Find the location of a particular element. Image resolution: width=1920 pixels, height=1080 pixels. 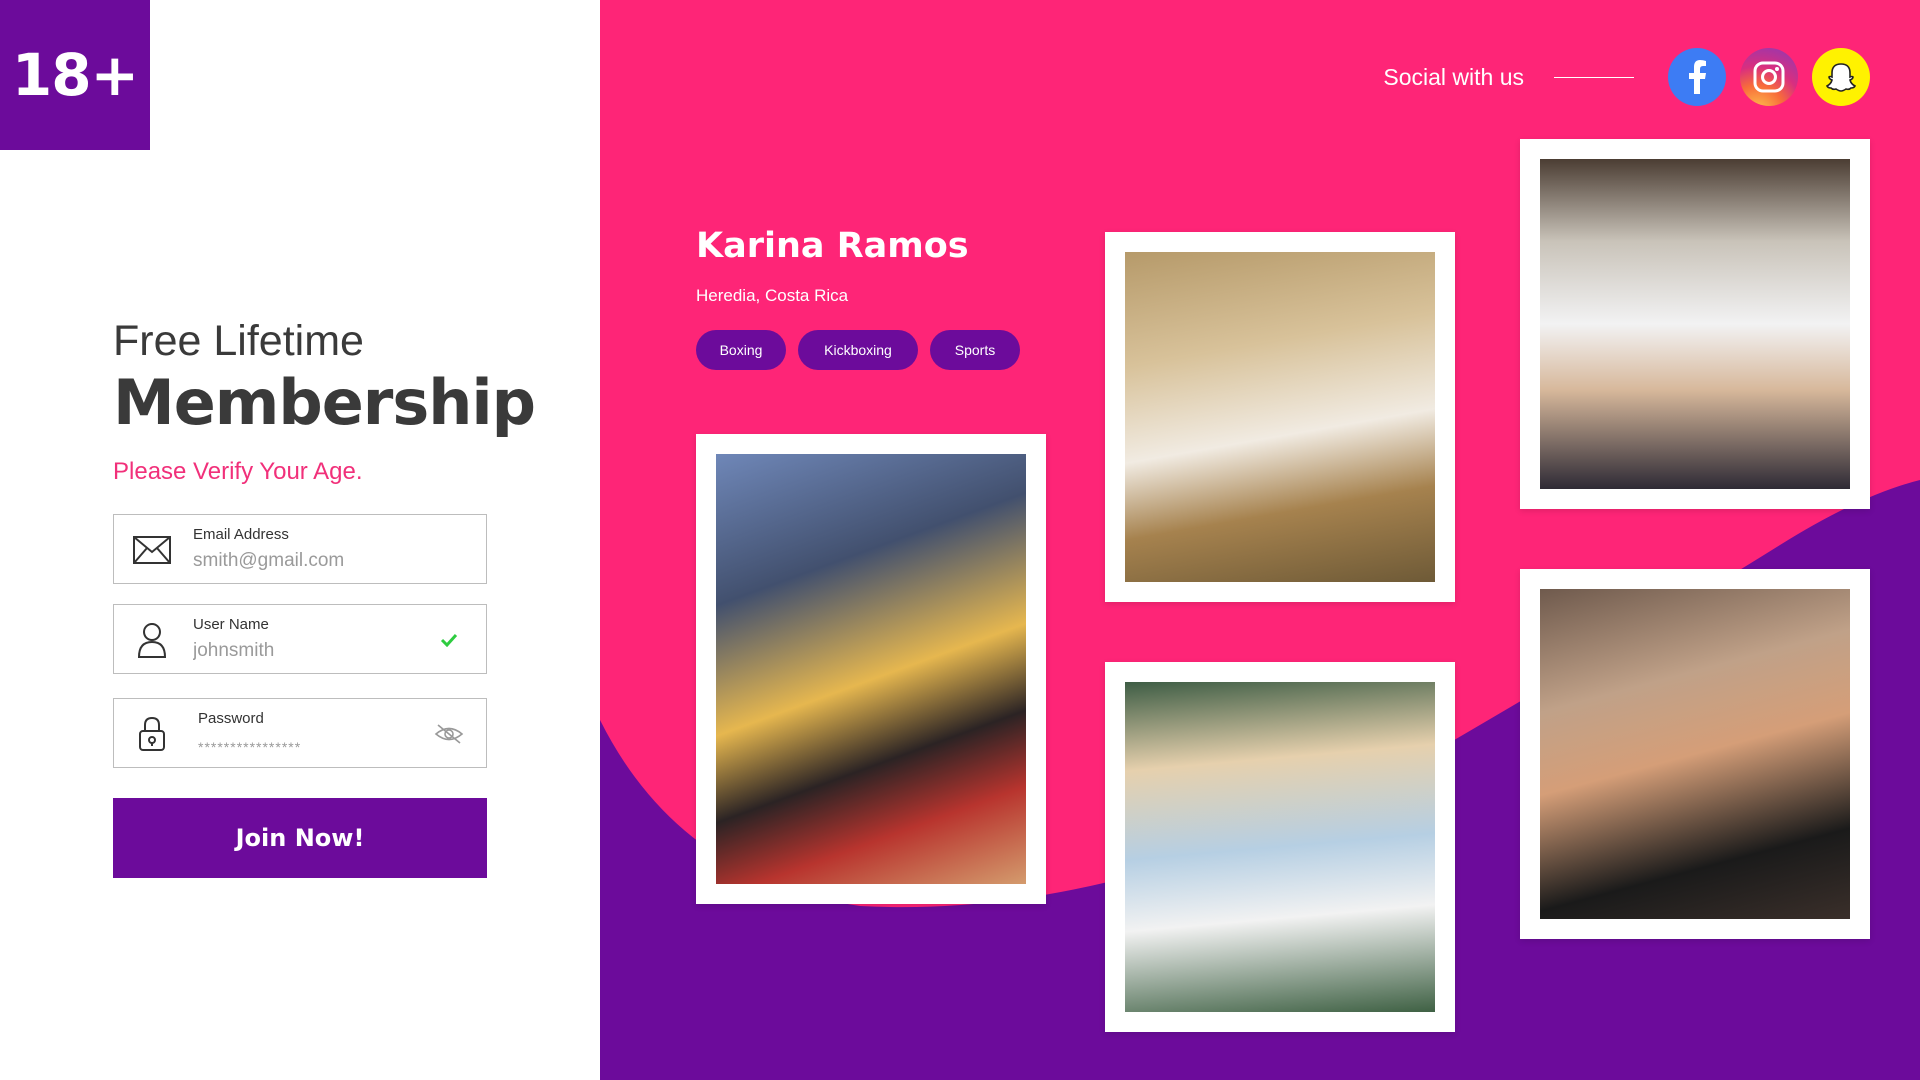

title-light: Free Lifetime is located at coordinates (238, 341).